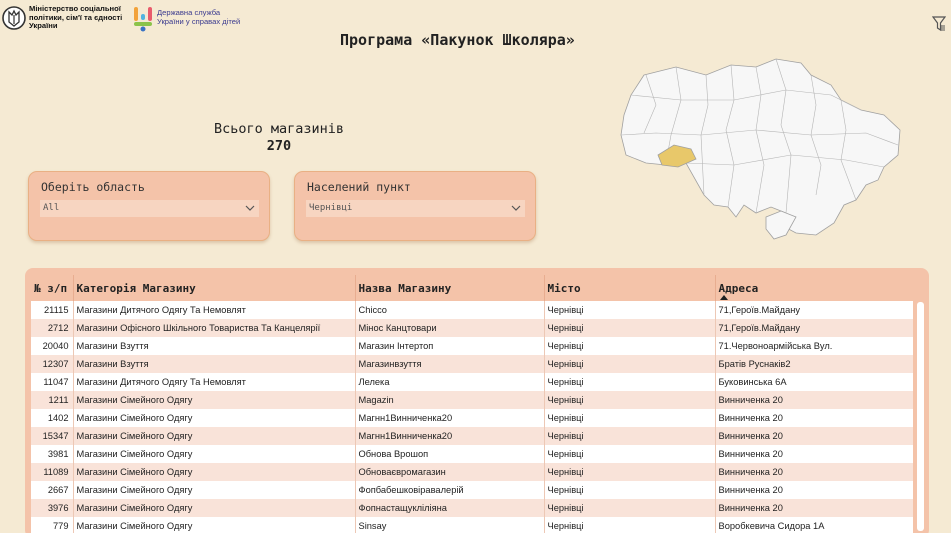  Describe the element at coordinates (450, 364) in the screenshot. I see `cell-store-name: Магазинвзуття` at that location.